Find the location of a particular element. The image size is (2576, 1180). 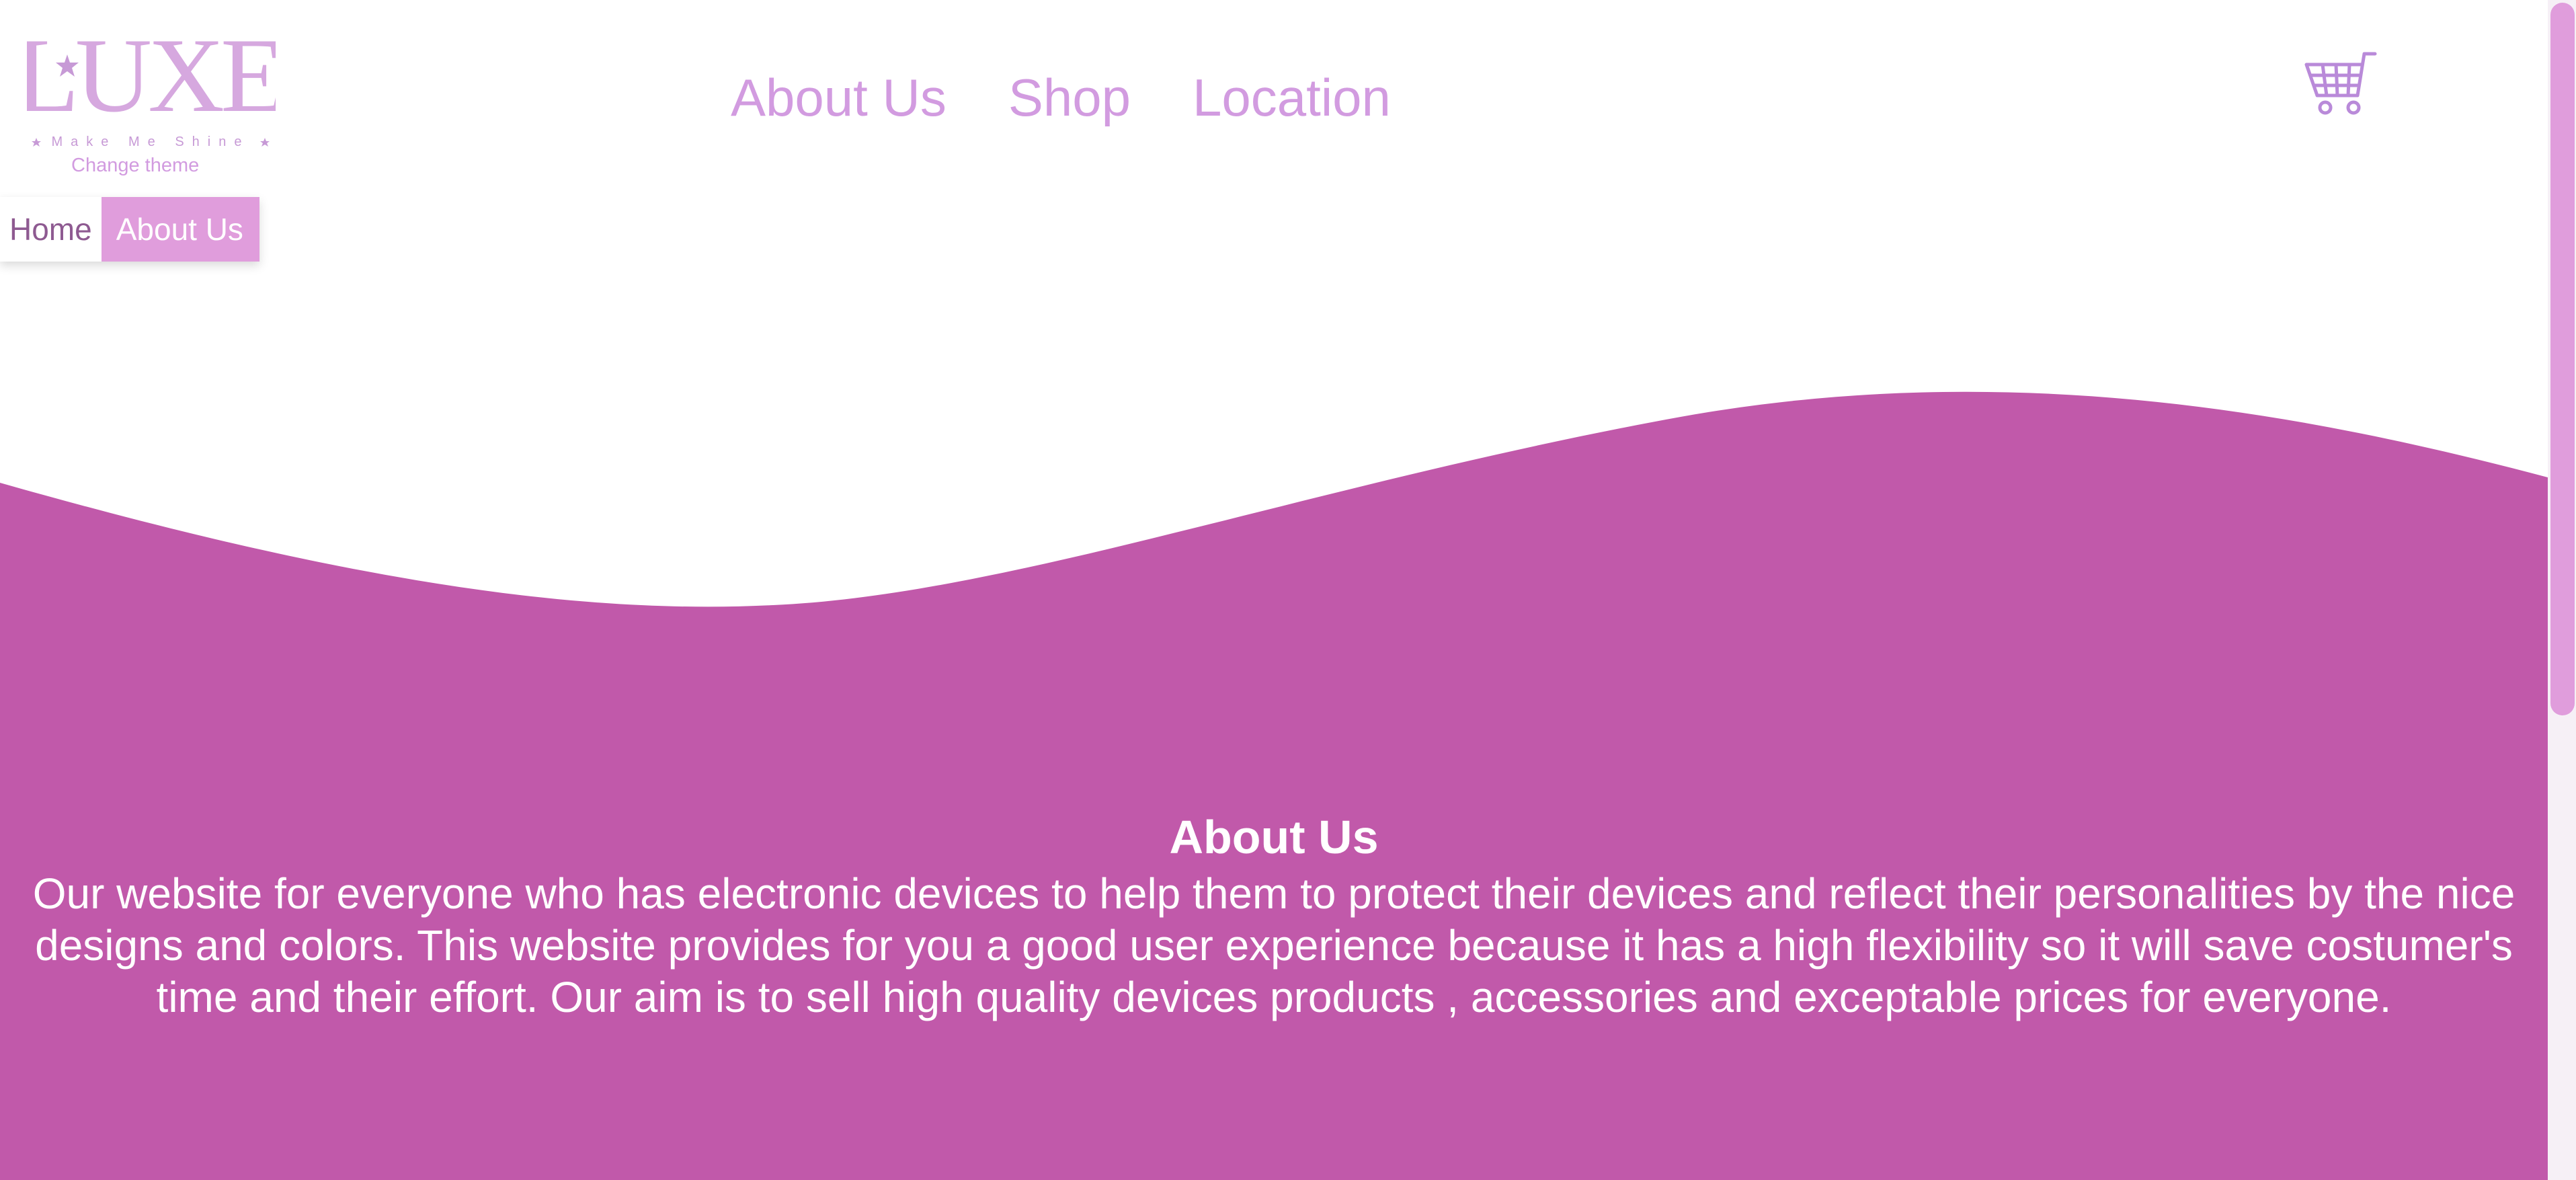

shopping-cart-icon is located at coordinates (2340, 83).